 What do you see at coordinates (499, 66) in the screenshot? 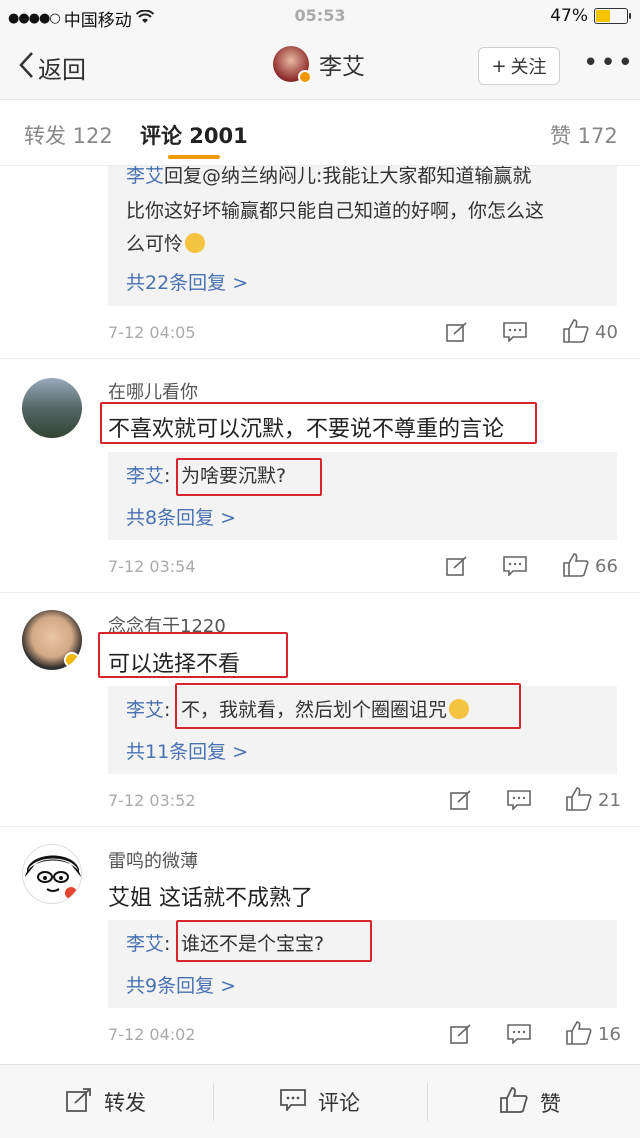
I see `plus-icon: +` at bounding box center [499, 66].